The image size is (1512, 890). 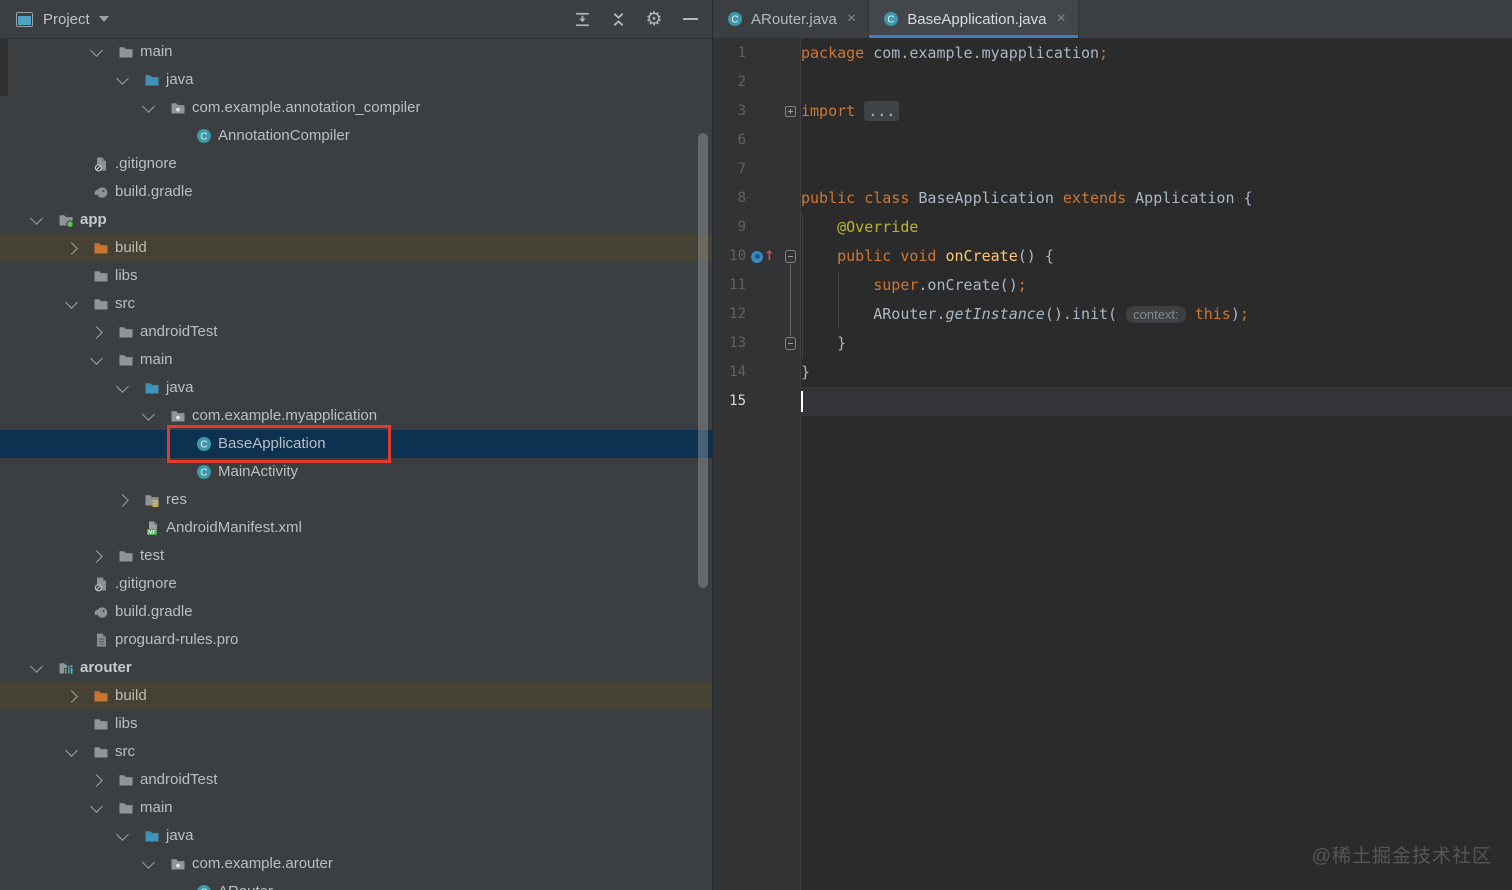 I want to click on hide-panel-icon, so click(x=690, y=19).